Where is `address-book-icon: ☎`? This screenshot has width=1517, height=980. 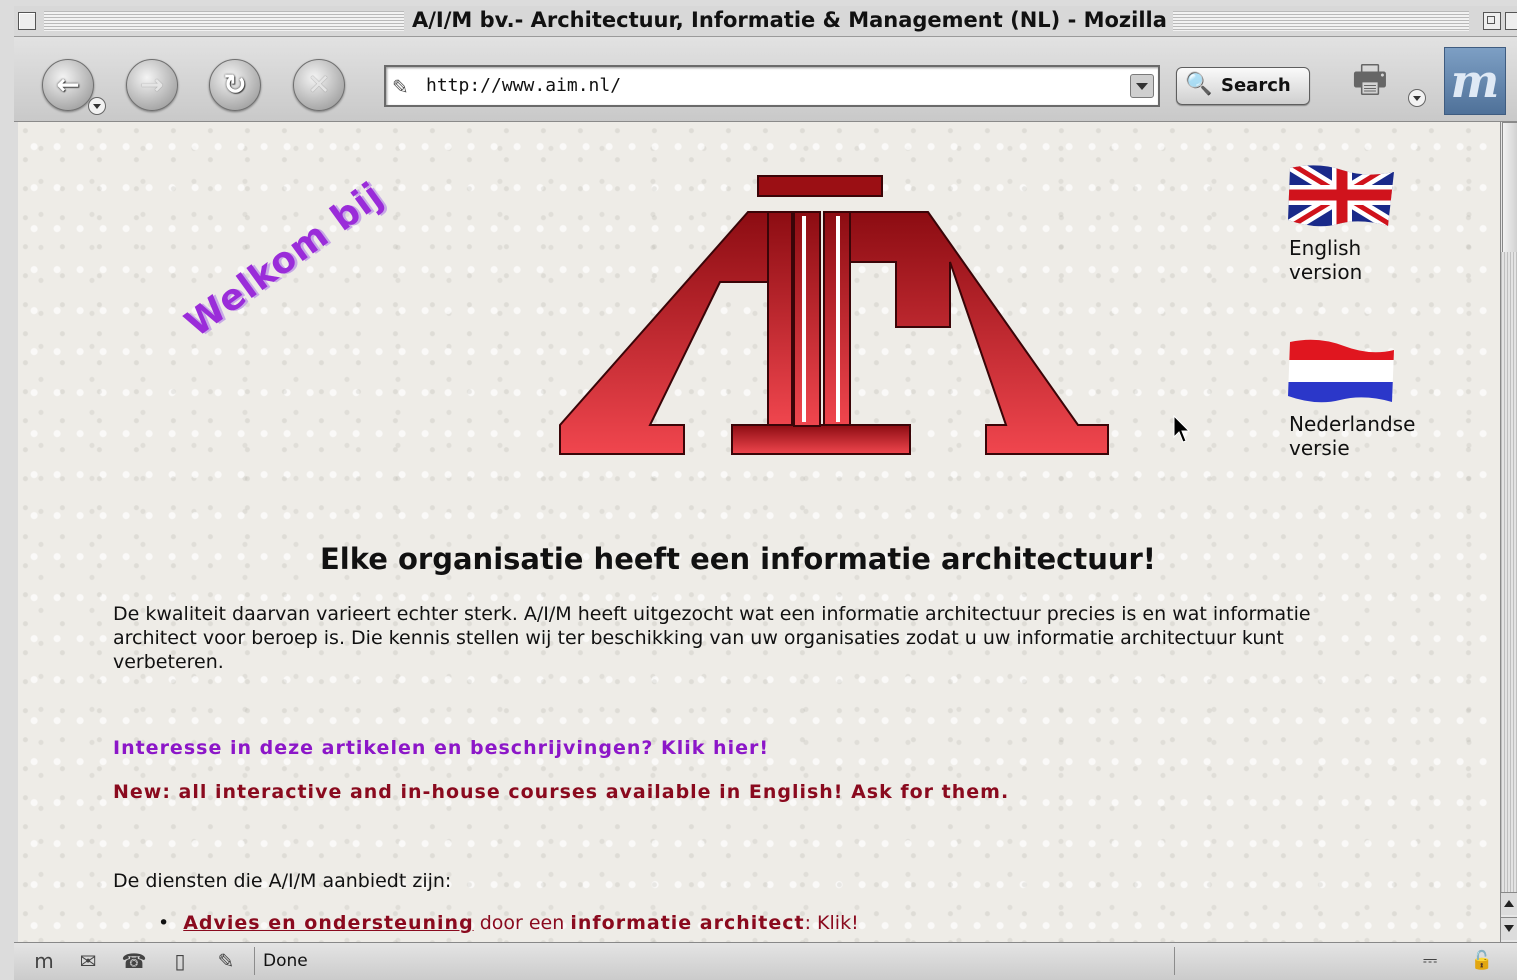 address-book-icon: ☎ is located at coordinates (134, 961).